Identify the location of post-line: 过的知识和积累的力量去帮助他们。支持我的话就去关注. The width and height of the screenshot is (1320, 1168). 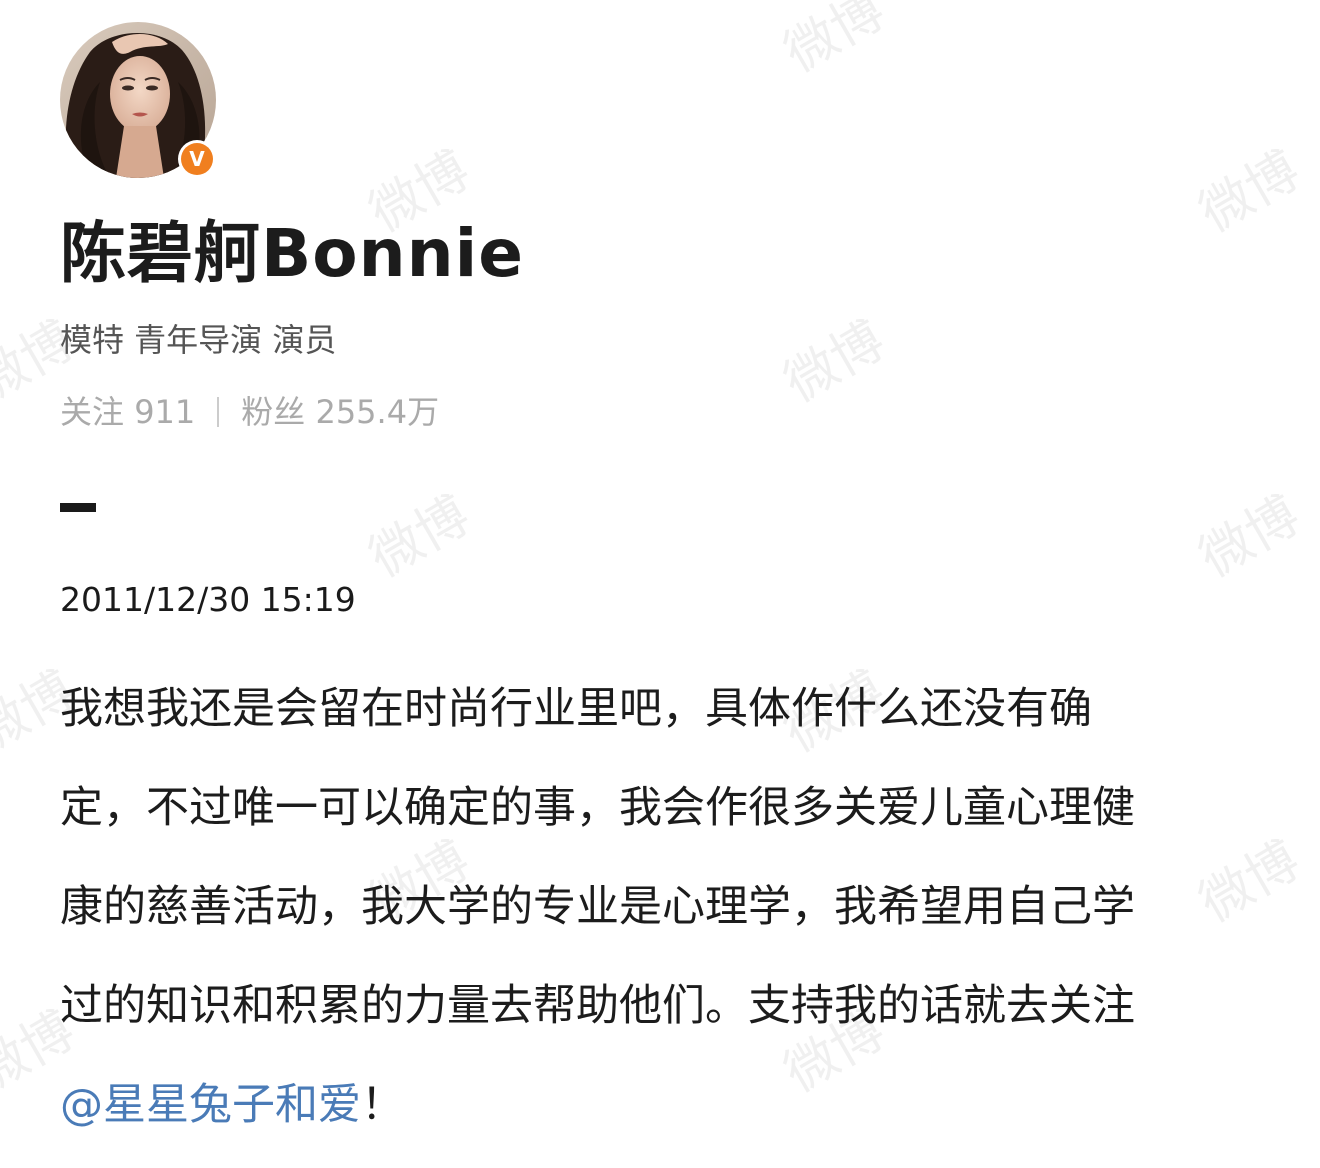
(597, 1006).